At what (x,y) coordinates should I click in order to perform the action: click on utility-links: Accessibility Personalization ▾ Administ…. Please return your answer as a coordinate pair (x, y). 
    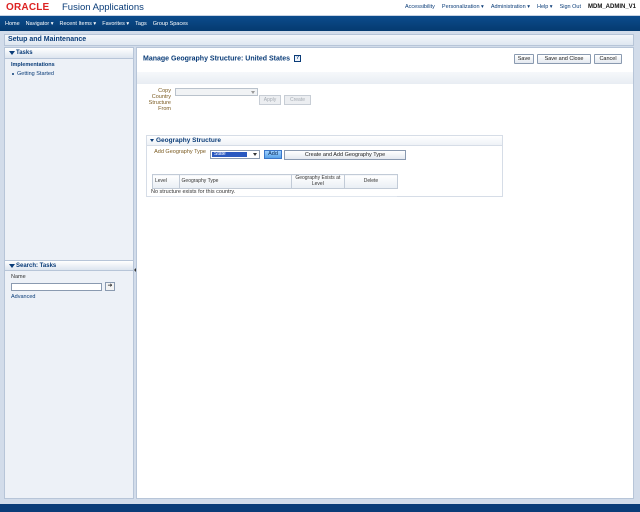
    Looking at the image, I should click on (520, 7).